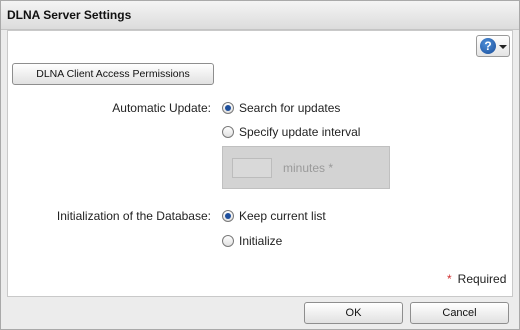  I want to click on radio-initialize: Initialize, so click(272, 242).